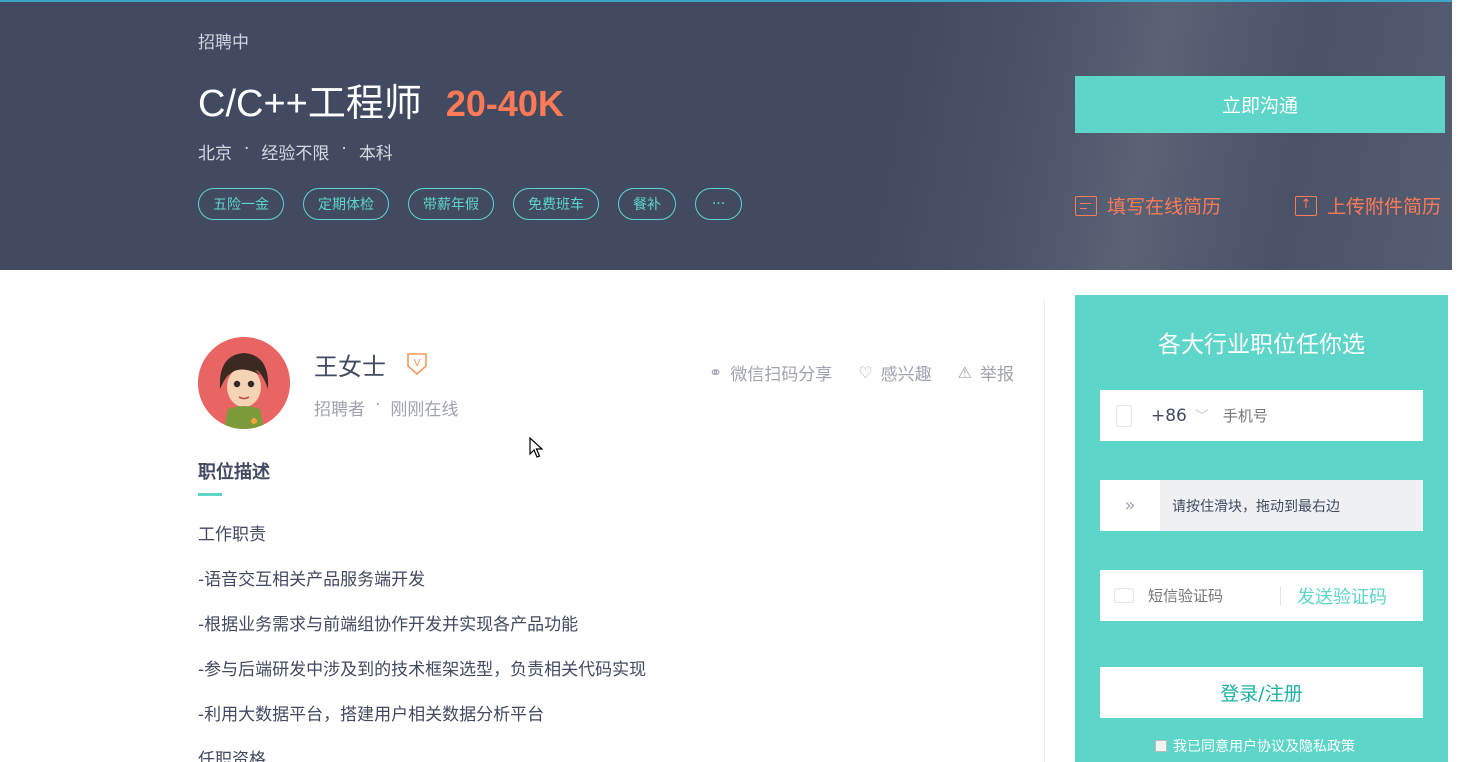 The height and width of the screenshot is (762, 1458). I want to click on description-line: 任职资格, so click(232, 756).